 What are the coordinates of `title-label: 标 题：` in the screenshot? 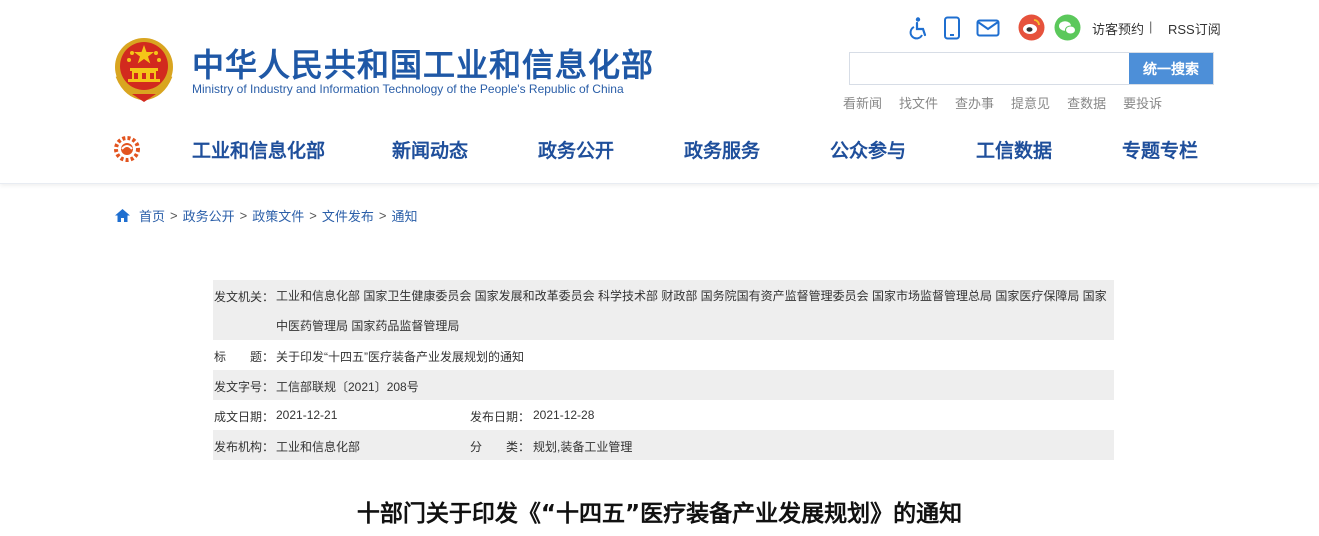 It's located at (244, 357).